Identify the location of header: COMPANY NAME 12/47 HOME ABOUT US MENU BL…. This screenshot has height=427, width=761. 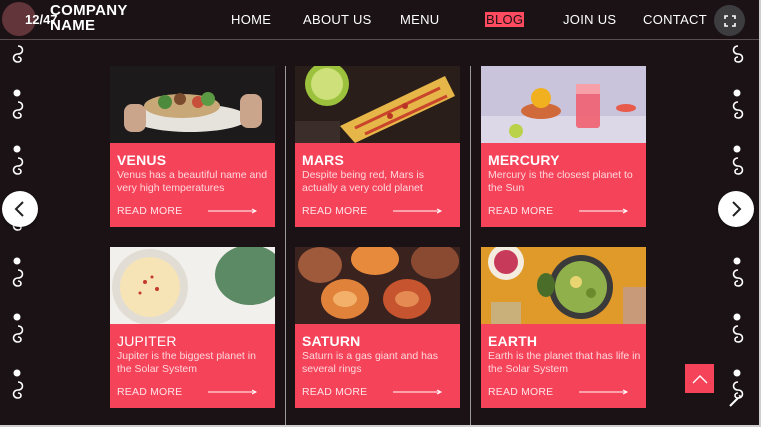
(379, 20).